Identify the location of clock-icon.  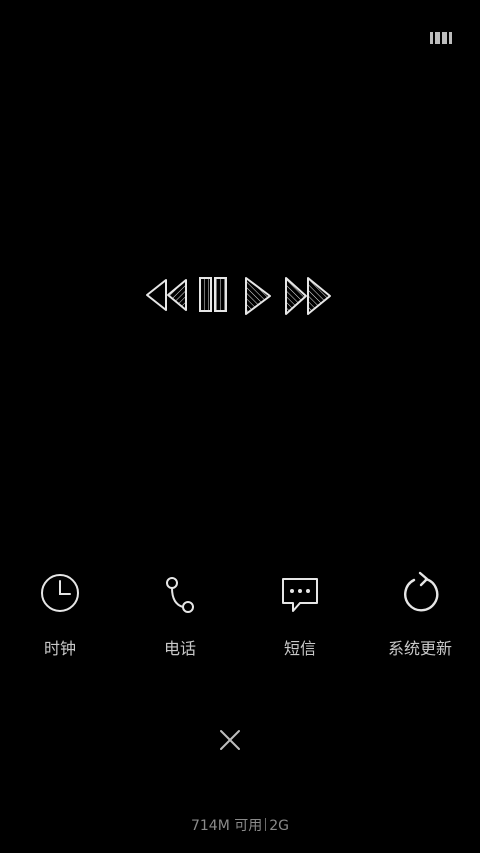
(60, 591).